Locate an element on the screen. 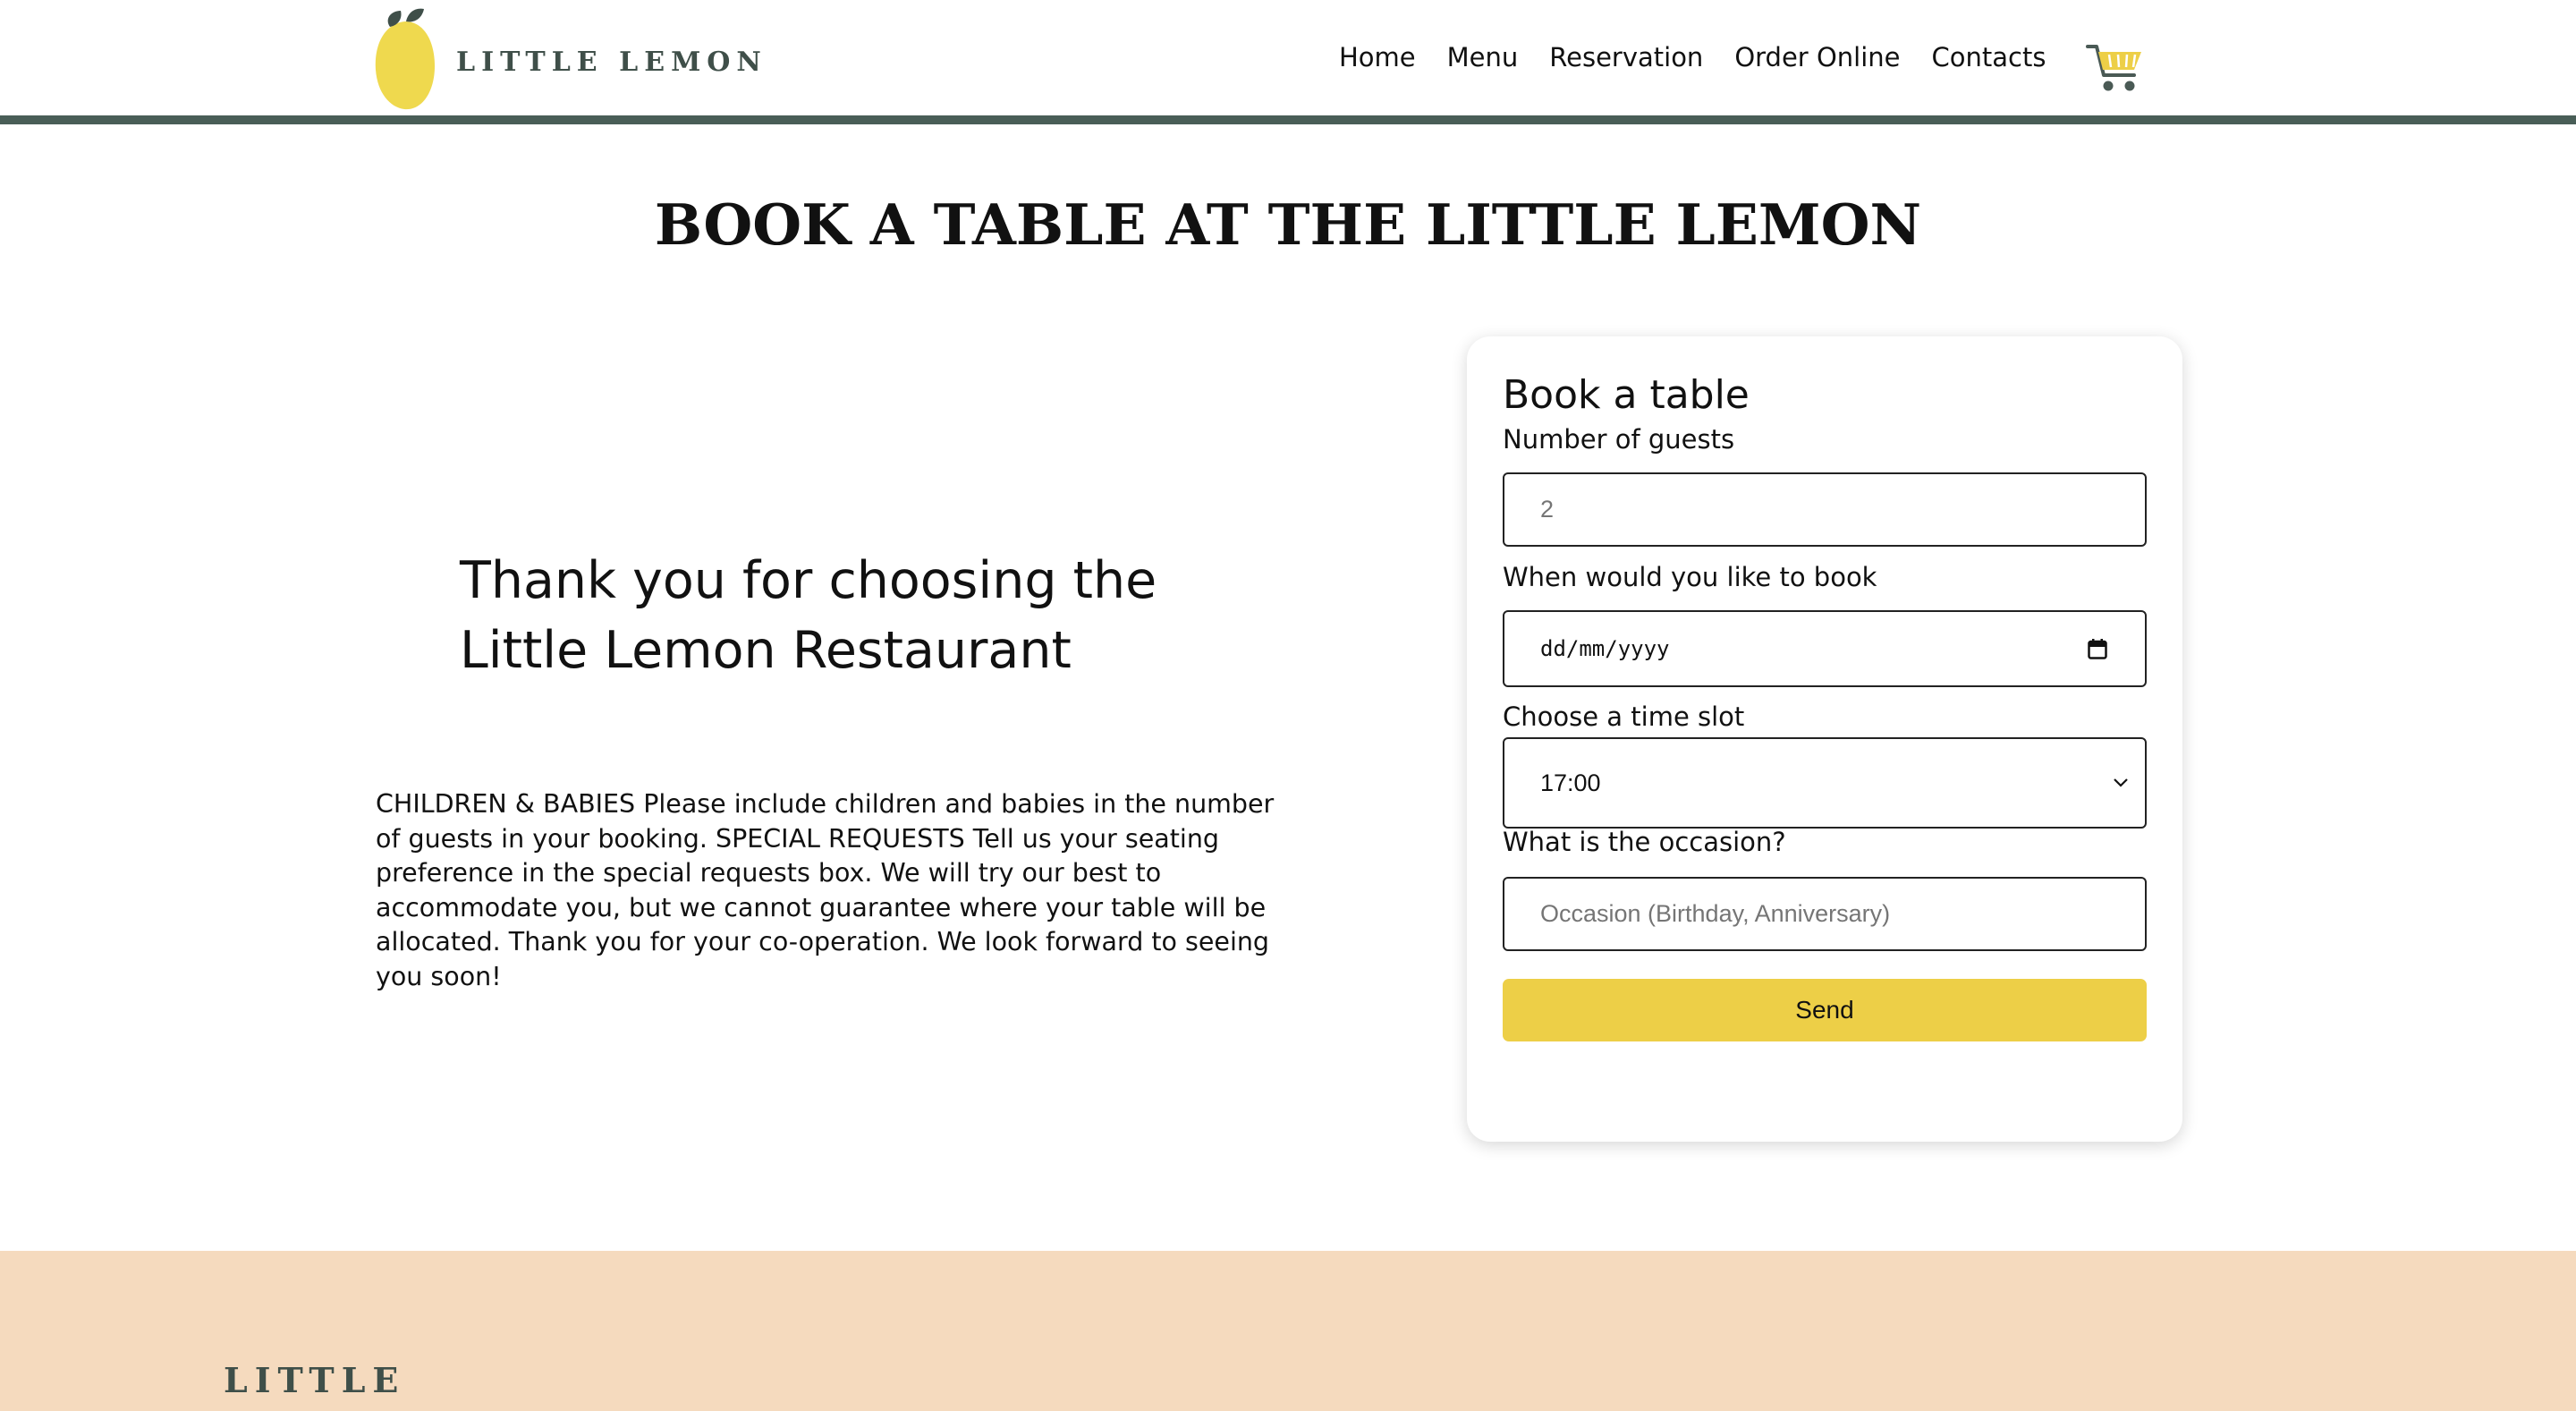 The height and width of the screenshot is (1411, 2576). occasion-placeholder: Occasion (Birthday, Anniversary) is located at coordinates (1715, 913).